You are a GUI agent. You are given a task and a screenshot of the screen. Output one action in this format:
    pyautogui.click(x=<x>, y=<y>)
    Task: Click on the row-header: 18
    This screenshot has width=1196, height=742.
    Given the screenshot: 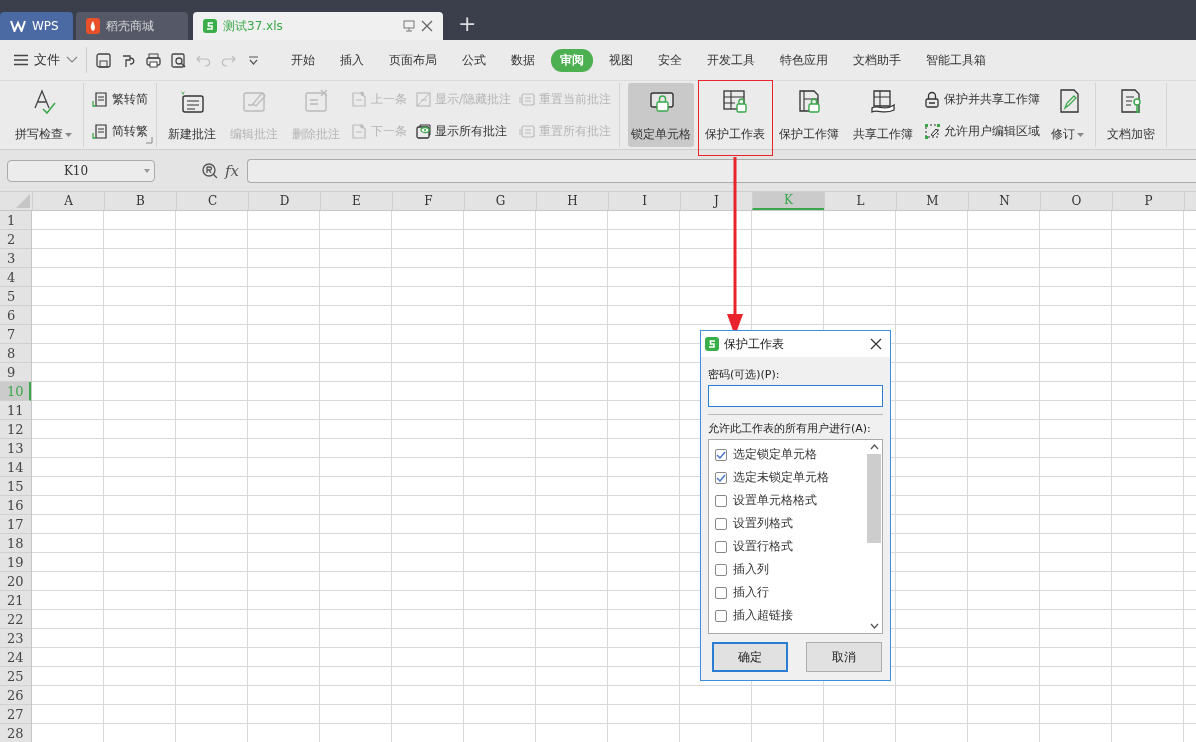 What is the action you would take?
    pyautogui.click(x=15, y=543)
    